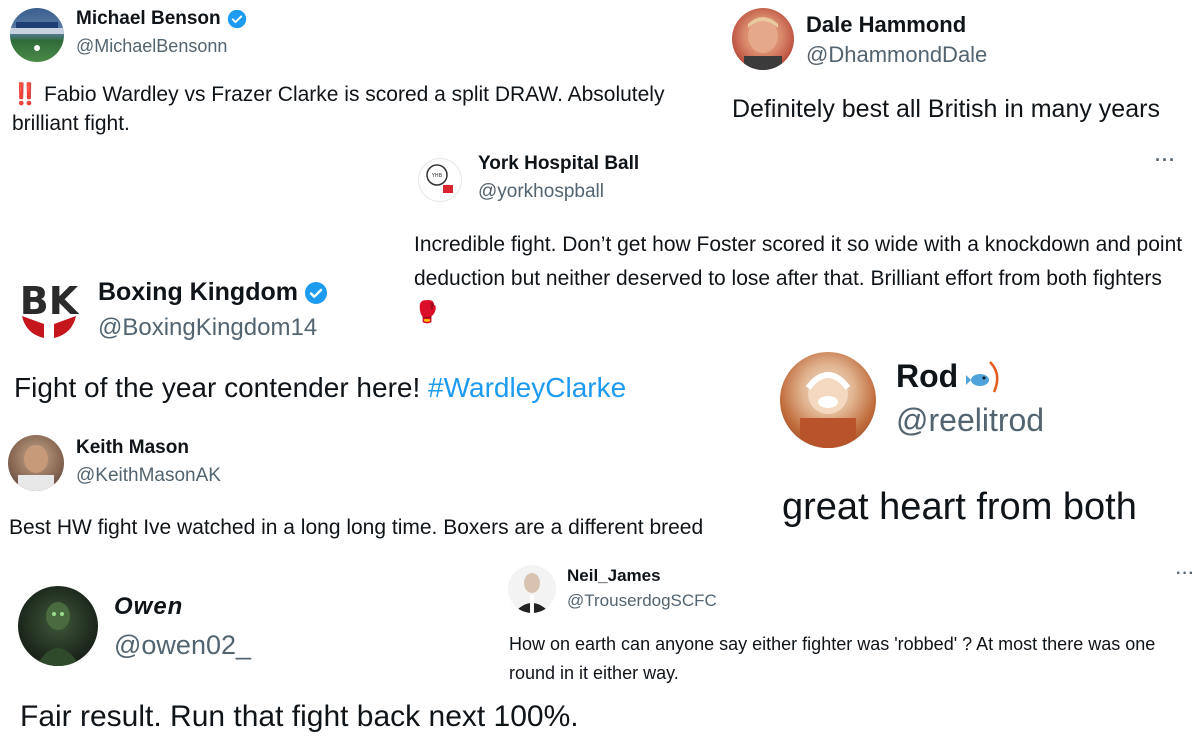 The height and width of the screenshot is (750, 1200). Describe the element at coordinates (970, 420) in the screenshot. I see `author-handle: @reelitrod` at that location.